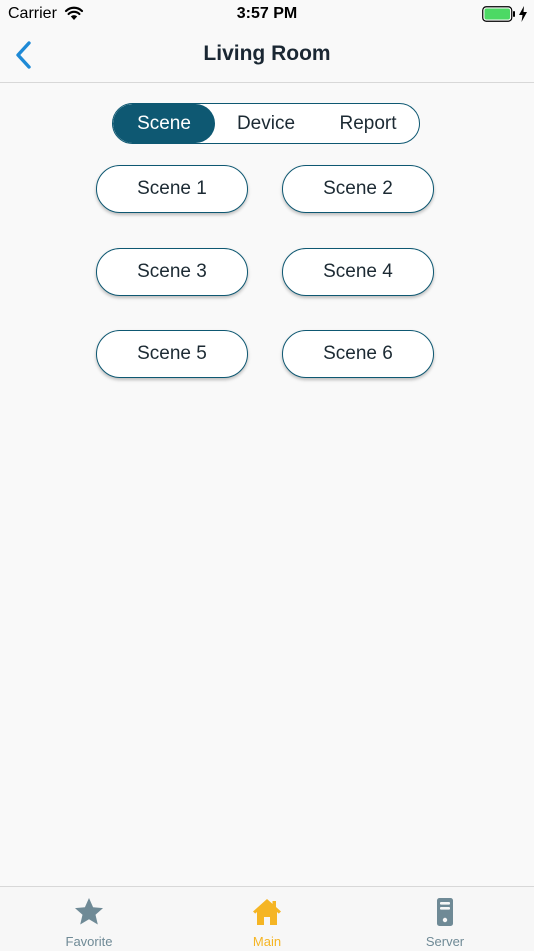 Image resolution: width=534 pixels, height=951 pixels. What do you see at coordinates (89, 941) in the screenshot?
I see `tab-label-favorite: Favorite` at bounding box center [89, 941].